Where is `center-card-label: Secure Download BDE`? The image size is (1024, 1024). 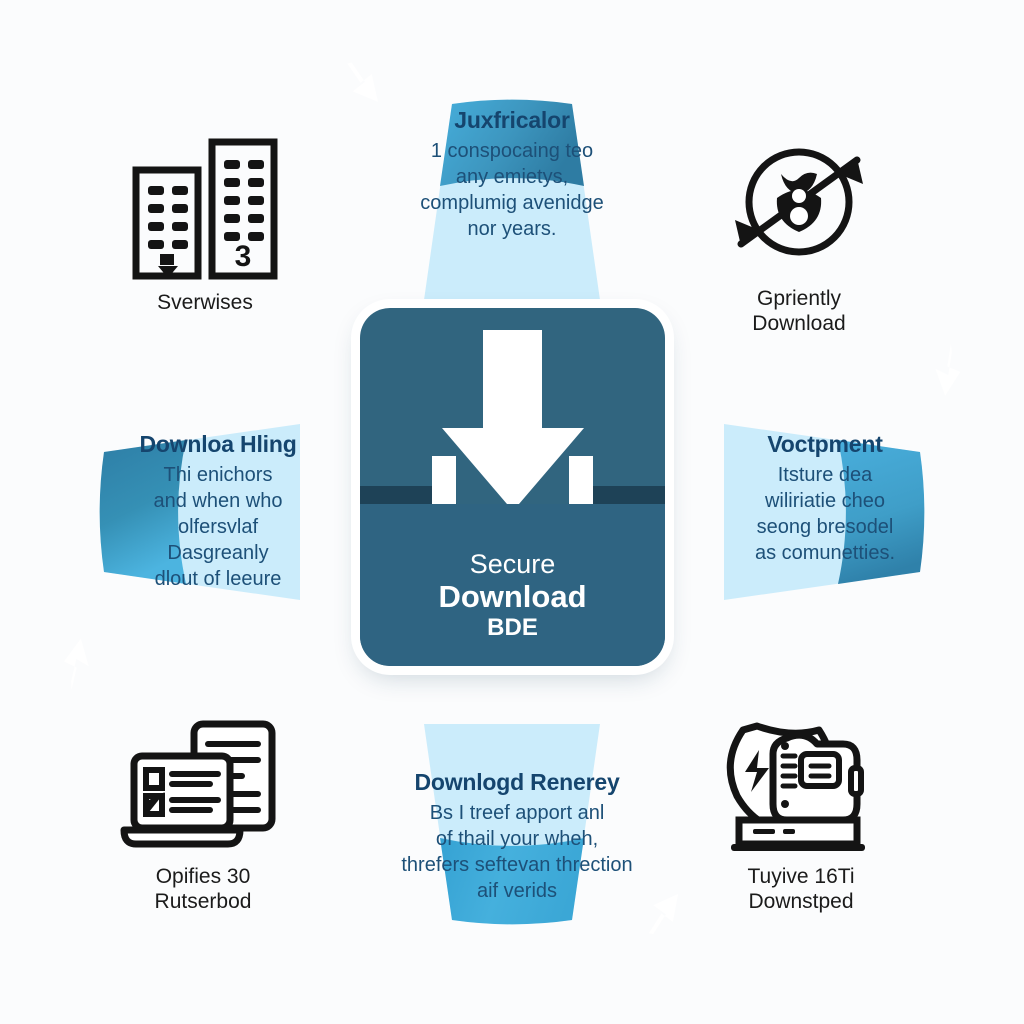
center-card-label: Secure Download BDE is located at coordinates (512, 595).